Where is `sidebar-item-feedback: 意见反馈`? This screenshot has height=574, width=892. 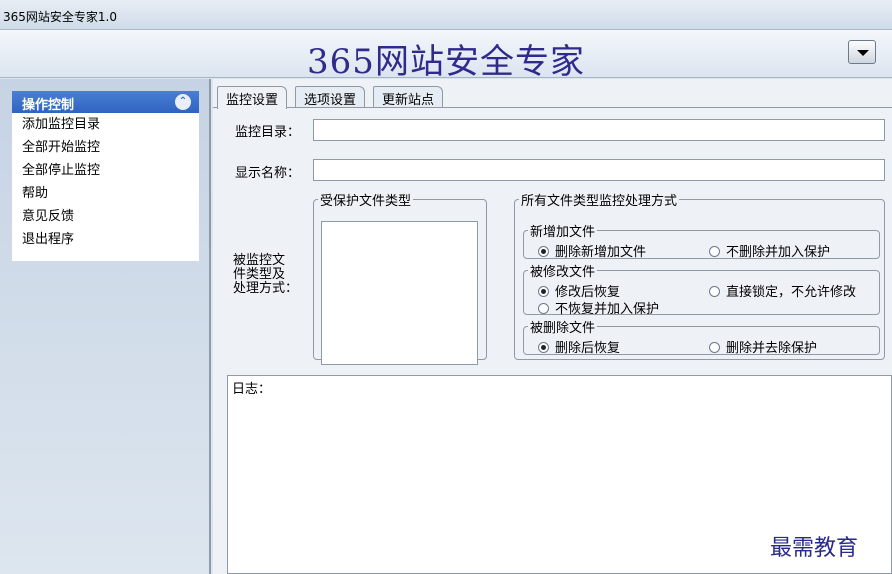
sidebar-item-feedback: 意见反馈 is located at coordinates (105, 216).